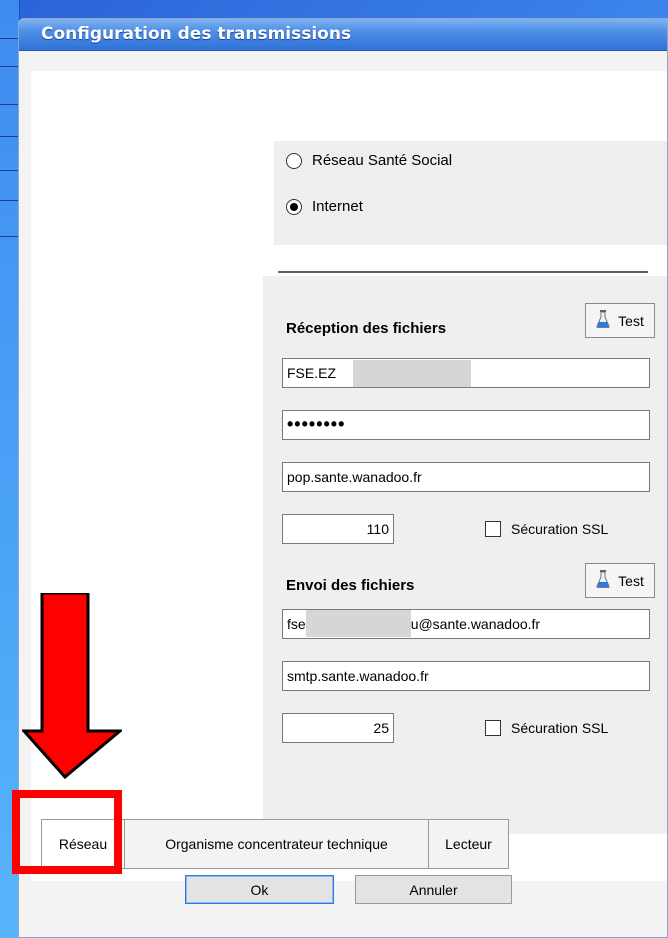 Image resolution: width=668 pixels, height=938 pixels. What do you see at coordinates (466, 676) in the screenshot?
I see `sending-server-input: smtp.sante.wanadoo.fr` at bounding box center [466, 676].